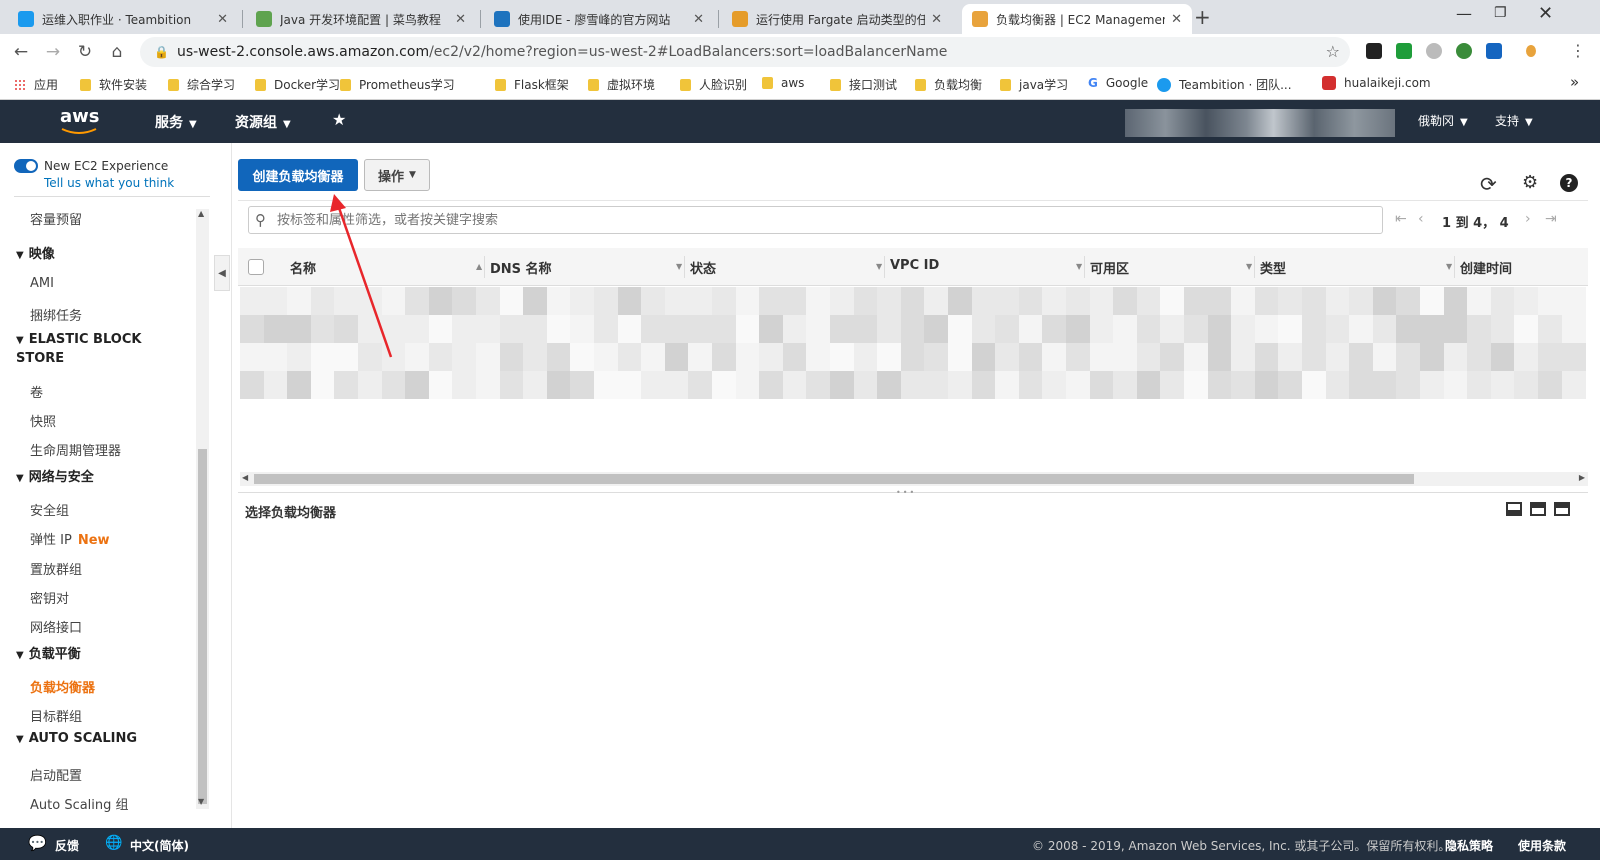  What do you see at coordinates (36, 84) in the screenshot?
I see `bookmark-item: 应用` at bounding box center [36, 84].